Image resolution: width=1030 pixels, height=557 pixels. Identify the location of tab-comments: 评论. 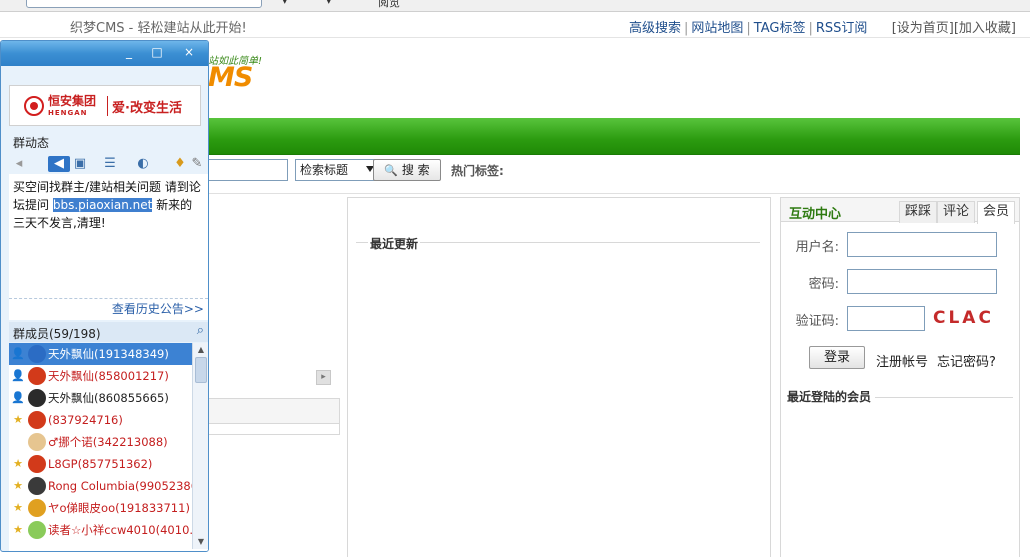
(956, 212).